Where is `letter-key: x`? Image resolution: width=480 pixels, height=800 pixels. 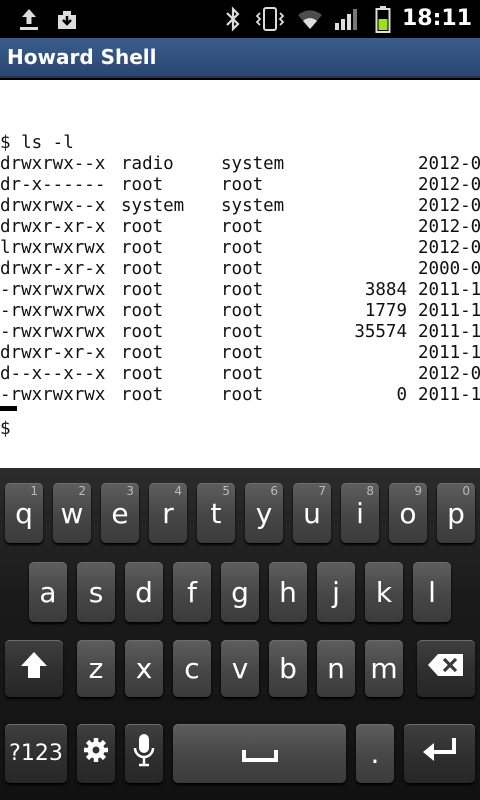 letter-key: x is located at coordinates (144, 668).